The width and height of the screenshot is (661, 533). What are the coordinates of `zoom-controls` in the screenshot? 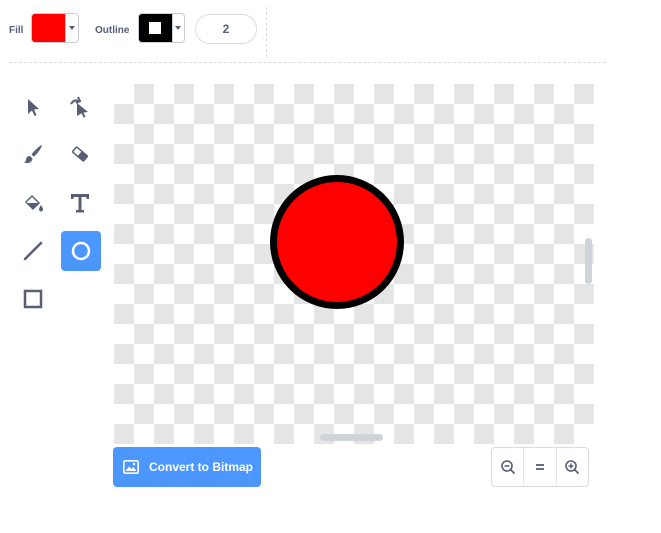 It's located at (540, 467).